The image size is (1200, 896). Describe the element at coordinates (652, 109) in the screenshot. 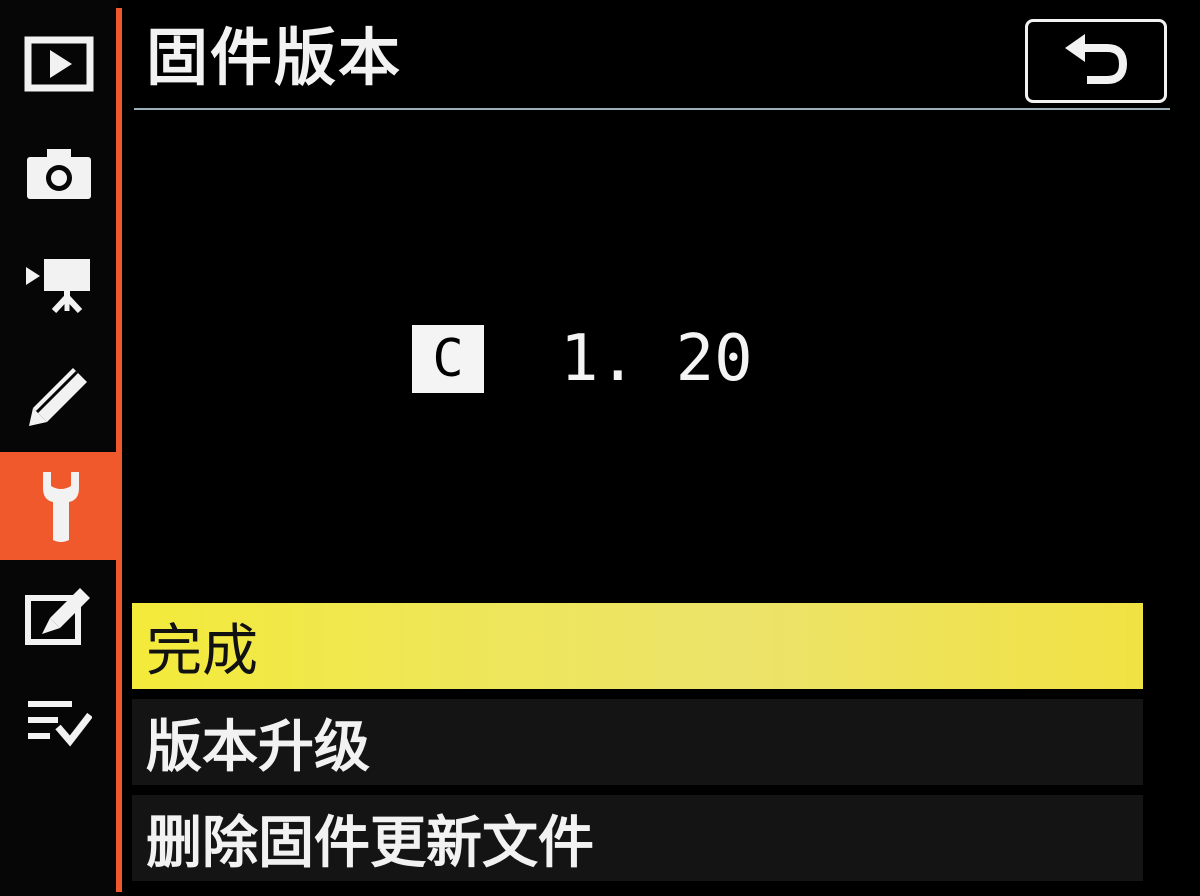

I see `header-divider` at that location.